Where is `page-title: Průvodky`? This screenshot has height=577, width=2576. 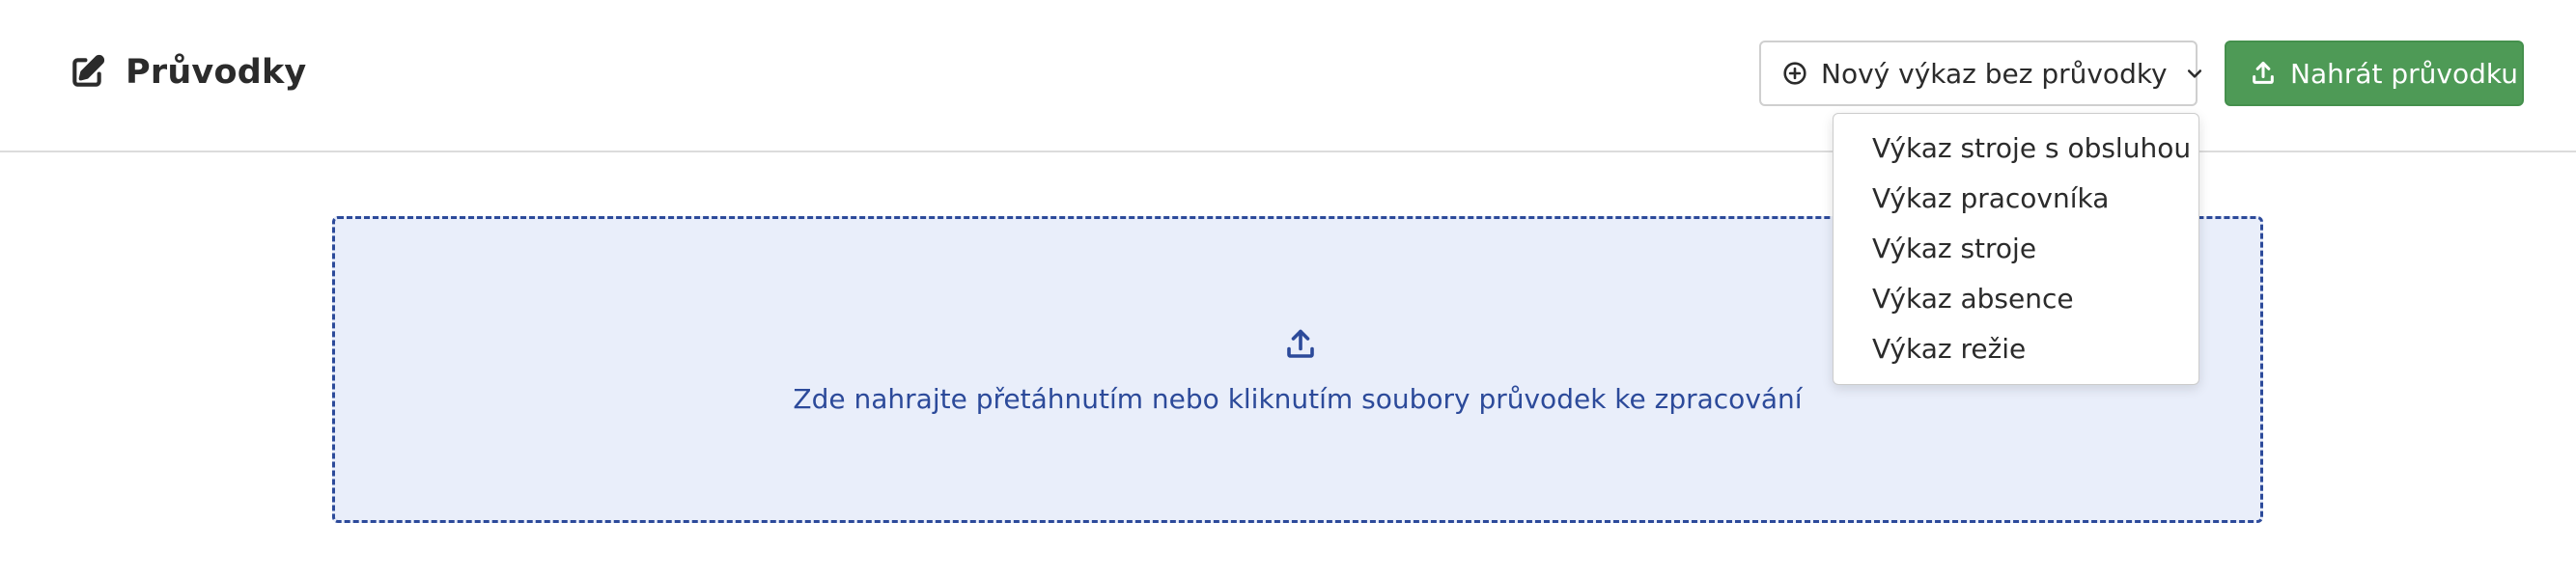 page-title: Průvodky is located at coordinates (217, 72).